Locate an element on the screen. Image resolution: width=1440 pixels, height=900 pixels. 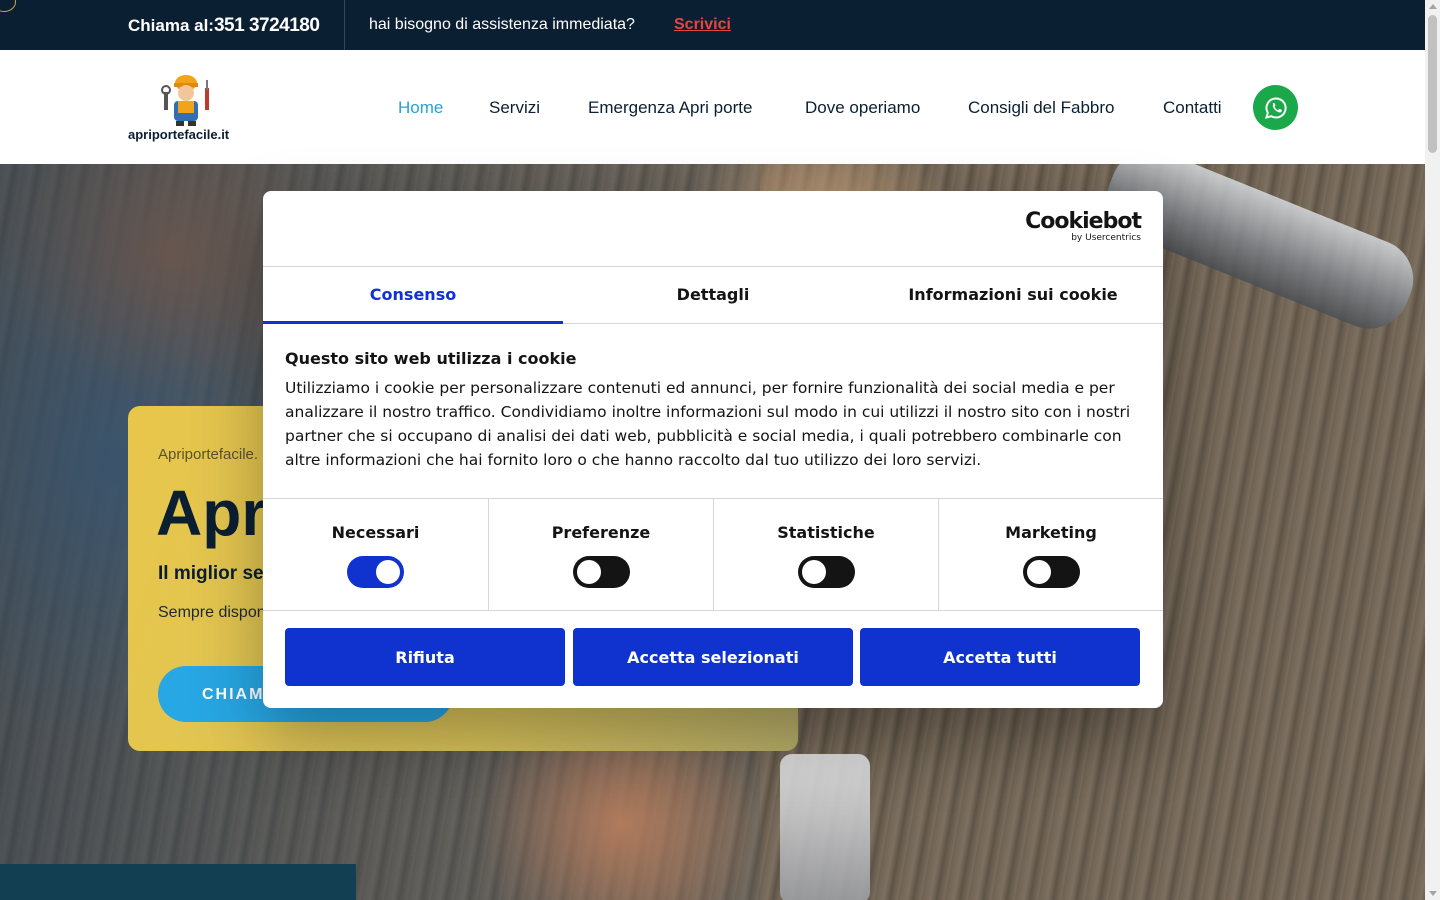
call-label: Chiama al: is located at coordinates (171, 25).